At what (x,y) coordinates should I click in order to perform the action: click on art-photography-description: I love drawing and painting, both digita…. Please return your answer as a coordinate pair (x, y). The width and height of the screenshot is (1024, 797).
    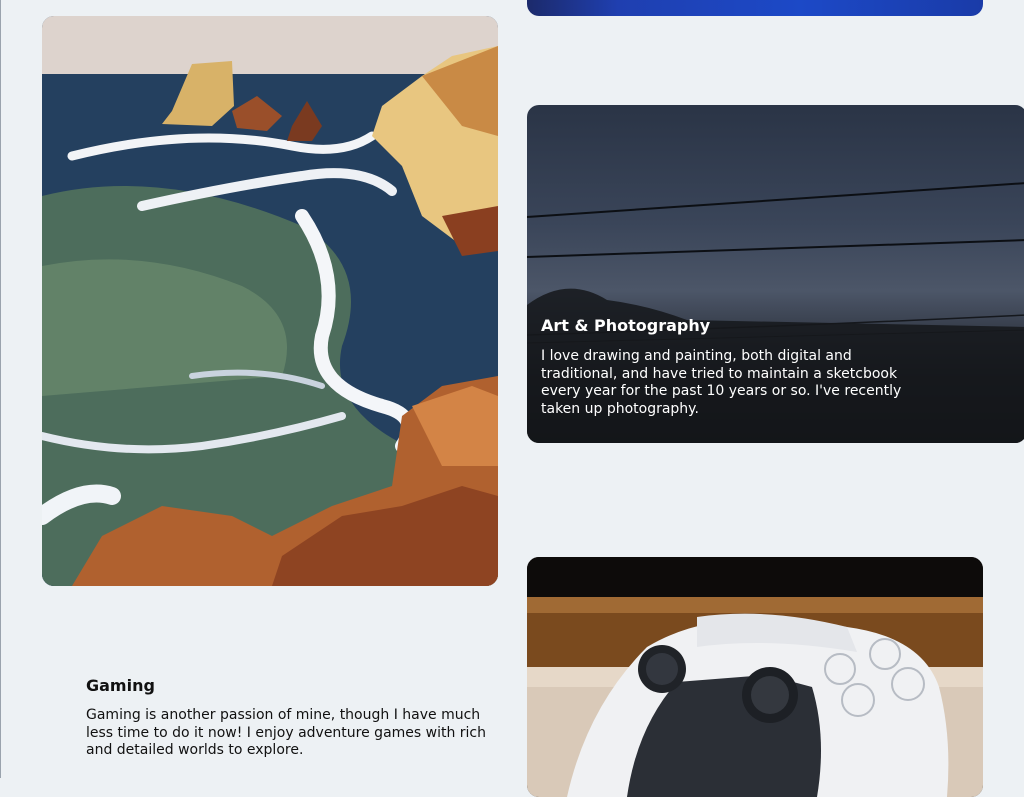
    Looking at the image, I should click on (721, 382).